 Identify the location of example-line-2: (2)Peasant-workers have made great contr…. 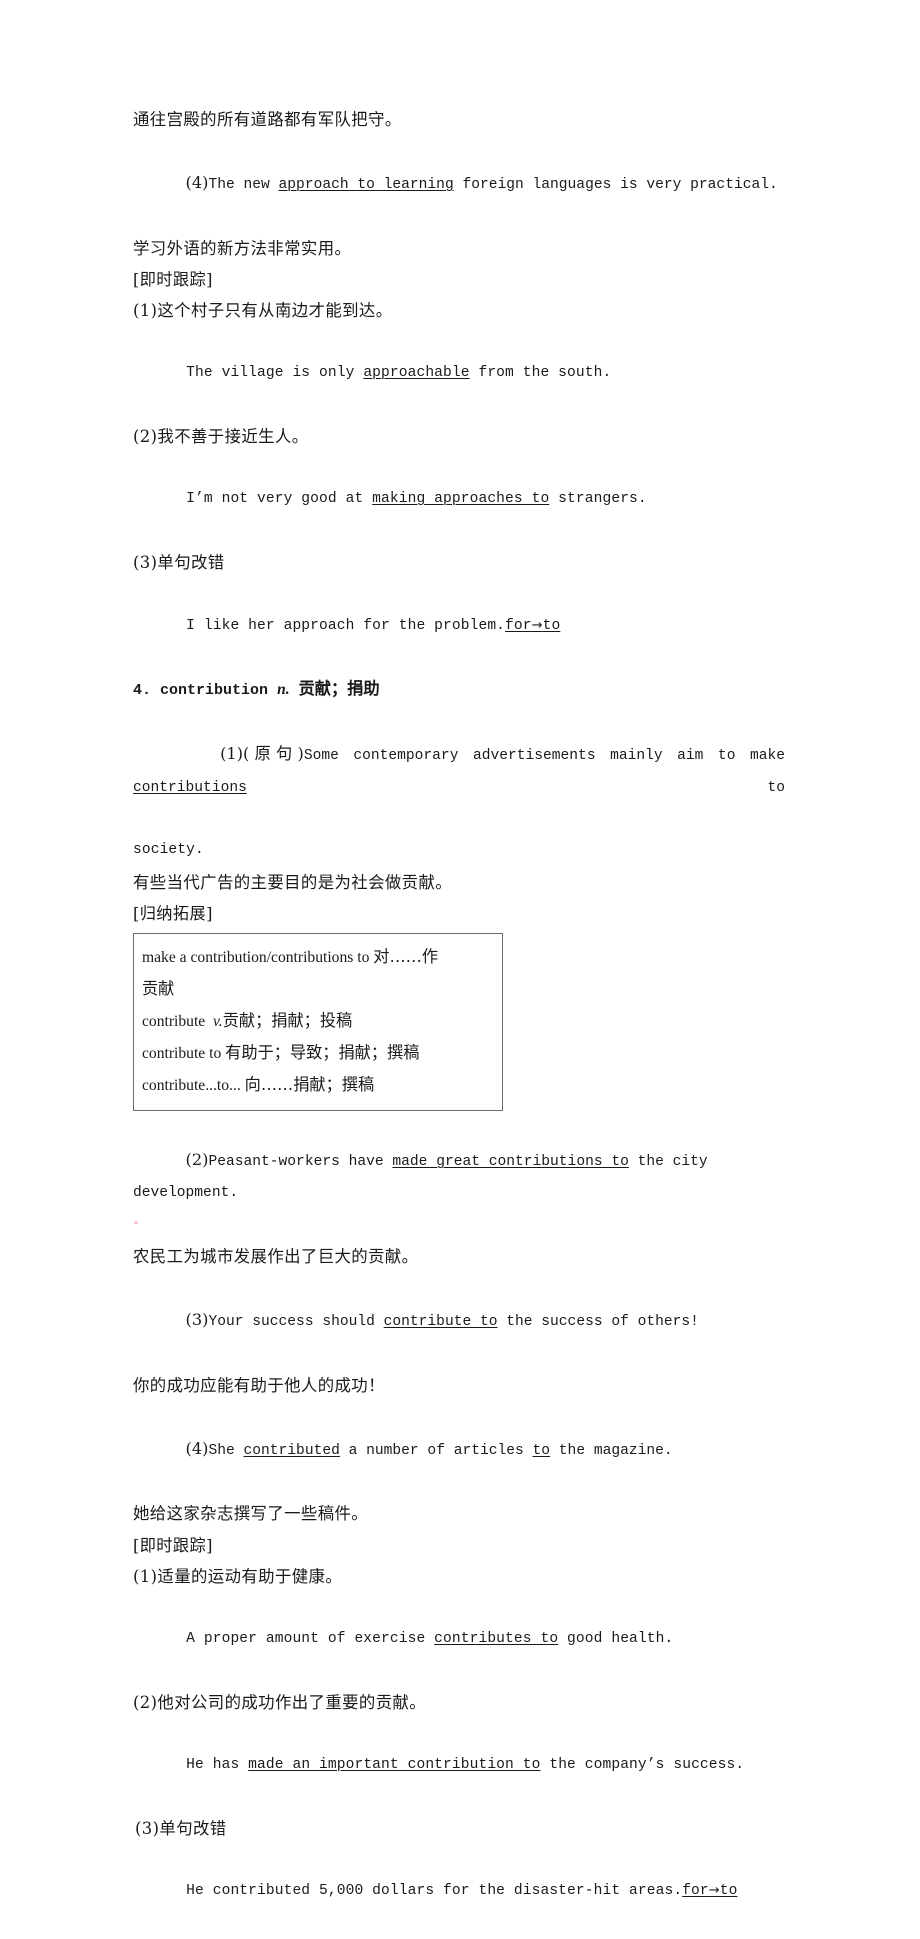
(459, 1177).